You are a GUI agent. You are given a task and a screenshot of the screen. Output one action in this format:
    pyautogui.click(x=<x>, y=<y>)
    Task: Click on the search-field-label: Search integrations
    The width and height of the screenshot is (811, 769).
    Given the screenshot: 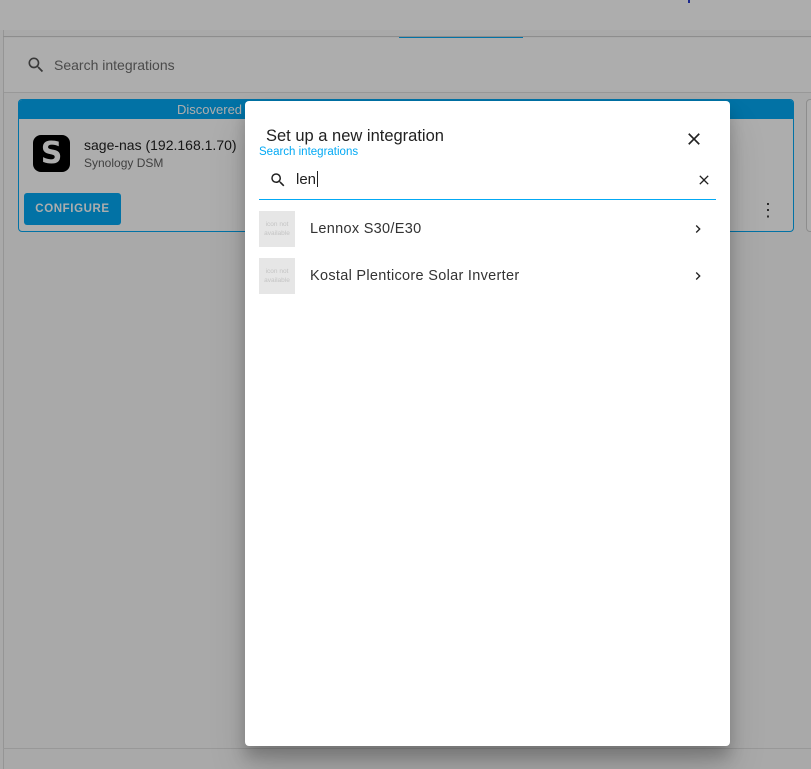 What is the action you would take?
    pyautogui.click(x=309, y=152)
    